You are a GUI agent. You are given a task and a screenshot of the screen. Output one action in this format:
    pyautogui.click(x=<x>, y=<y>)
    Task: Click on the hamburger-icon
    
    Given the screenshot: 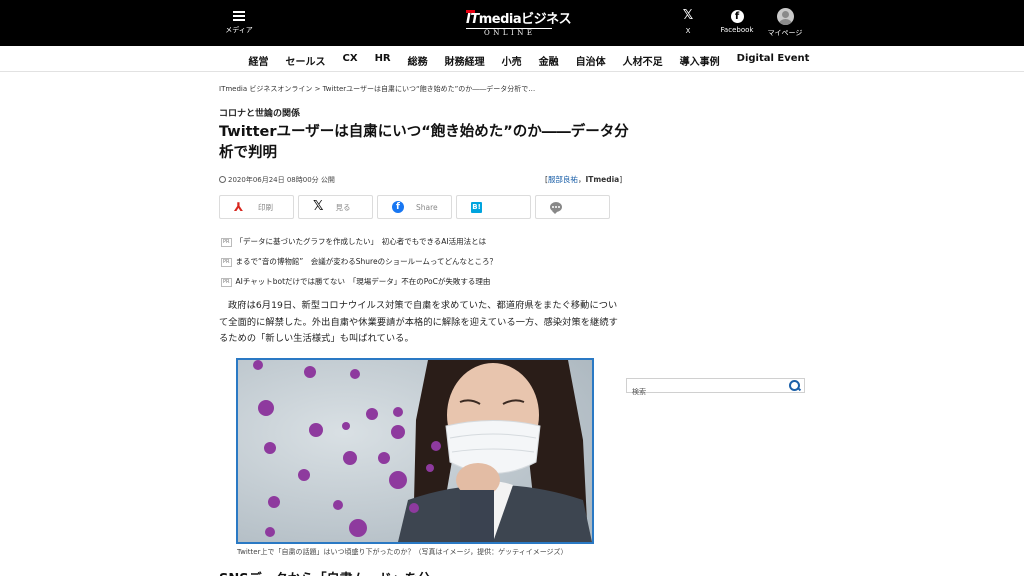 What is the action you would take?
    pyautogui.click(x=239, y=16)
    